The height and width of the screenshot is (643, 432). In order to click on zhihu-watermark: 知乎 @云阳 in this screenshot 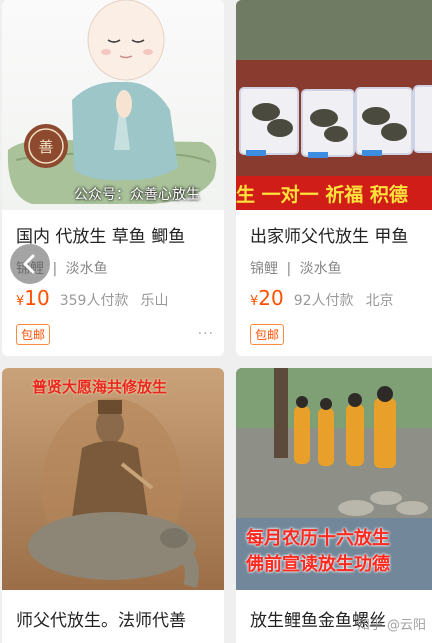, I will do `click(391, 625)`.